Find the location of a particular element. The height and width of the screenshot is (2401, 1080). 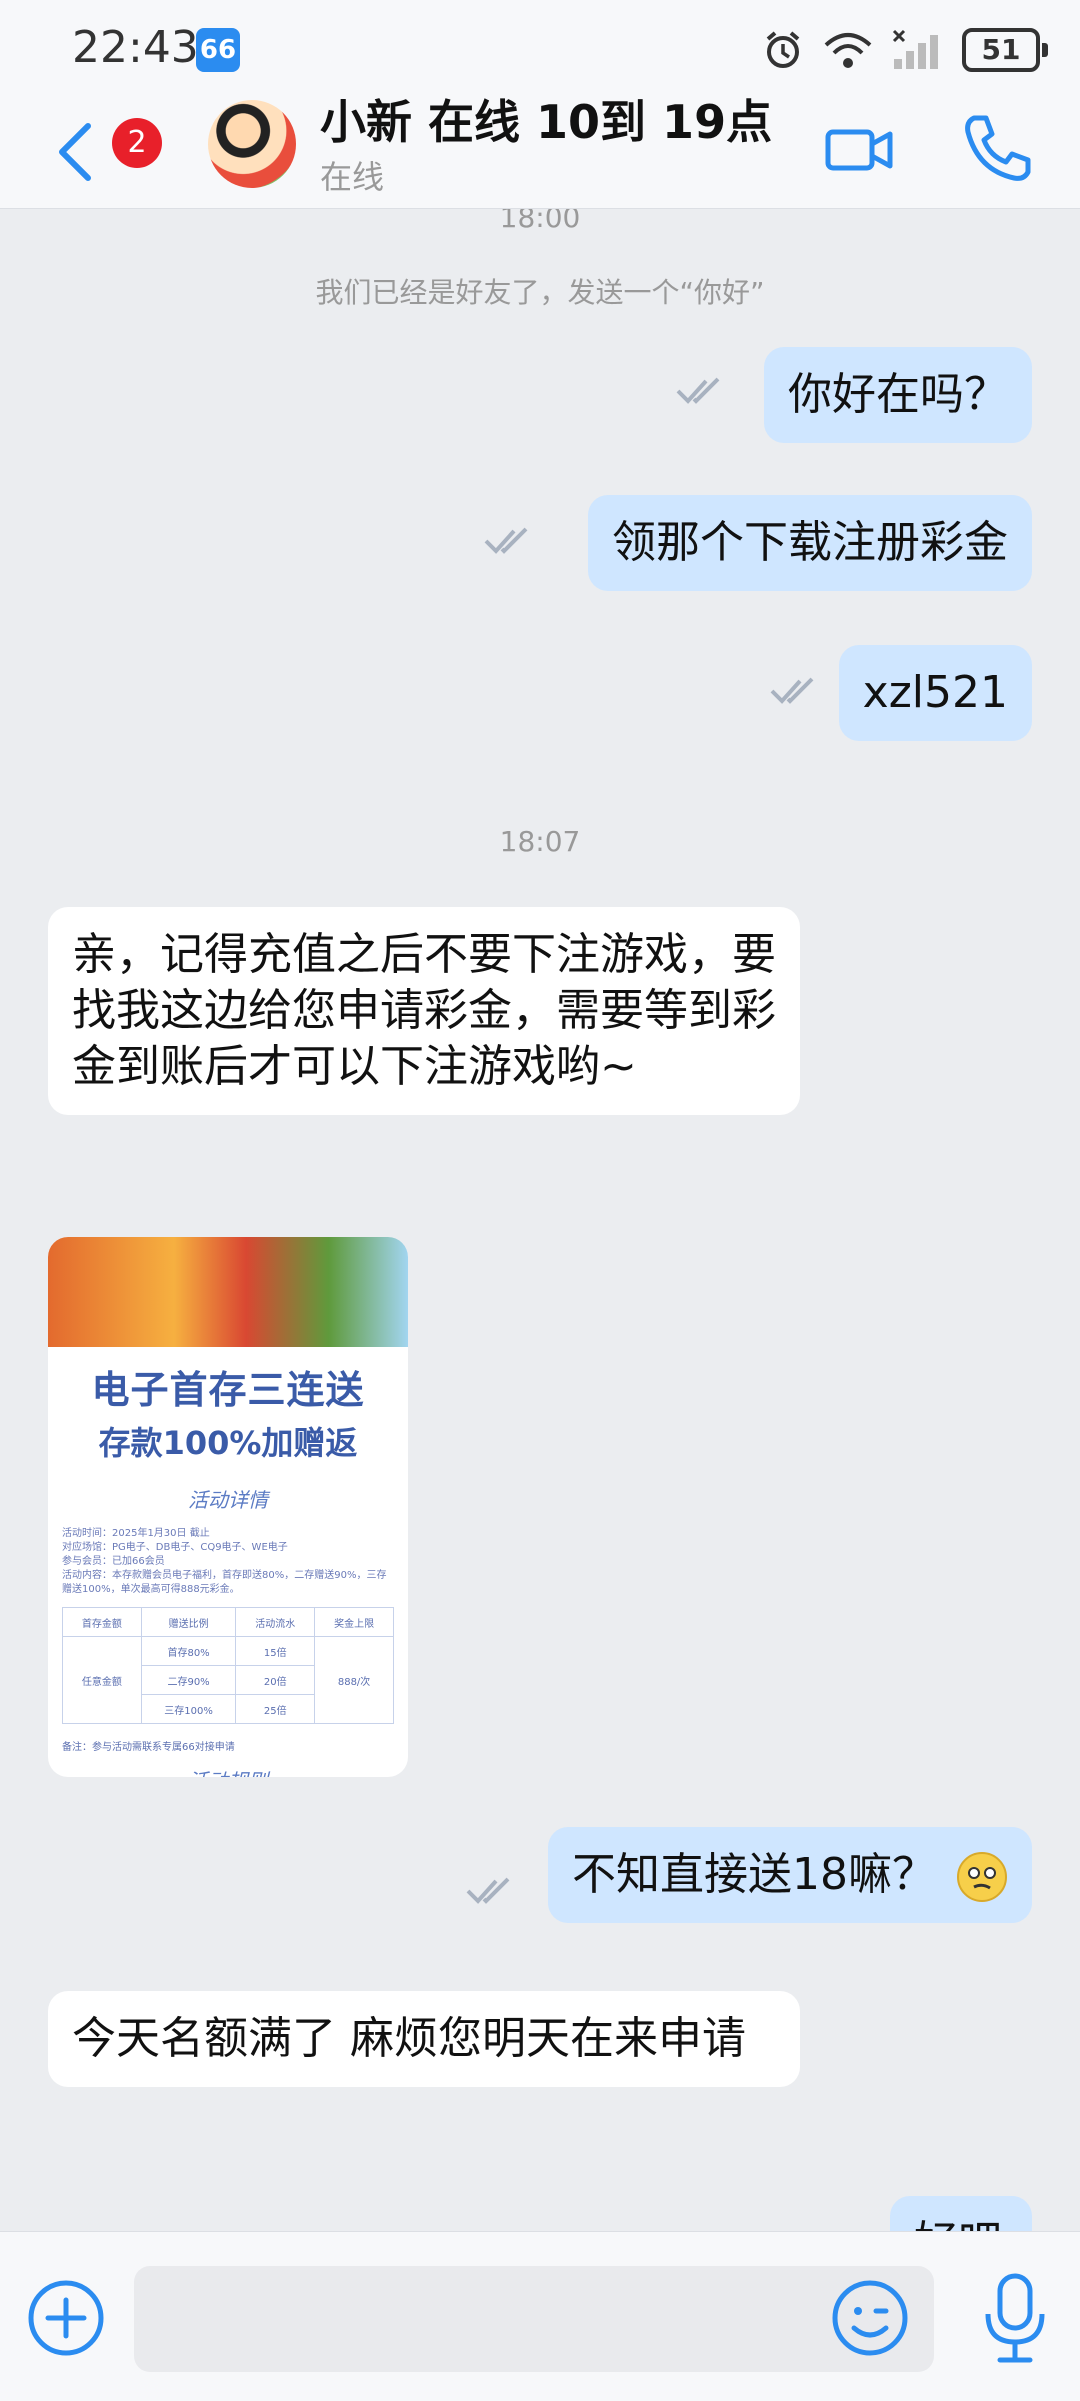

signal-icon is located at coordinates (915, 49).